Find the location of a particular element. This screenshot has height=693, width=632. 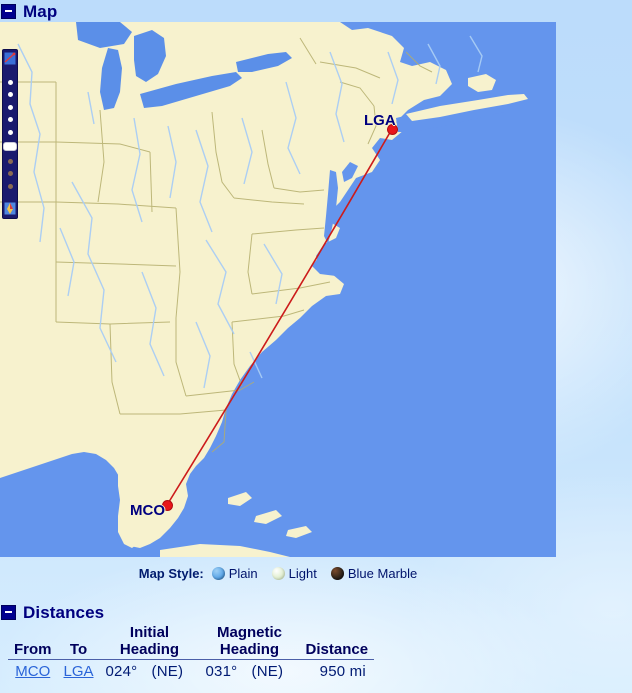

airport-link-from: MCO is located at coordinates (32, 671).